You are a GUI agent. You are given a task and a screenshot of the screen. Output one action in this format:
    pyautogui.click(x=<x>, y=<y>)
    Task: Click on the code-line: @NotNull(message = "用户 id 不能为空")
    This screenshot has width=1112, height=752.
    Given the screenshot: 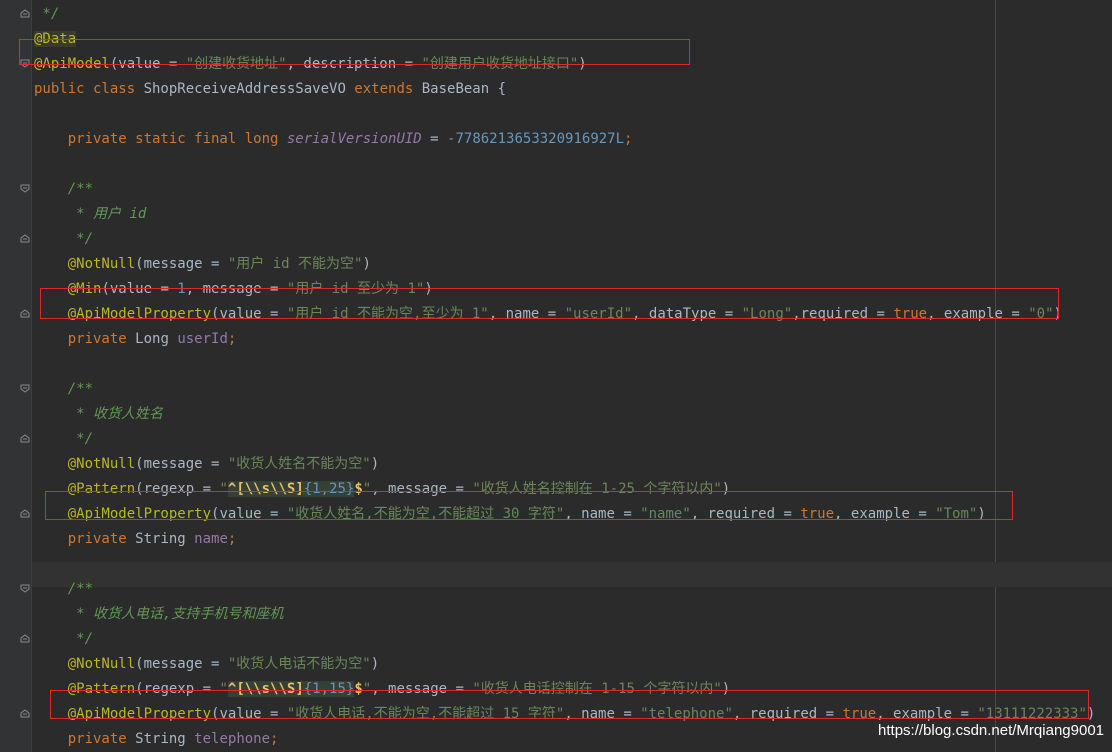 What is the action you would take?
    pyautogui.click(x=202, y=264)
    